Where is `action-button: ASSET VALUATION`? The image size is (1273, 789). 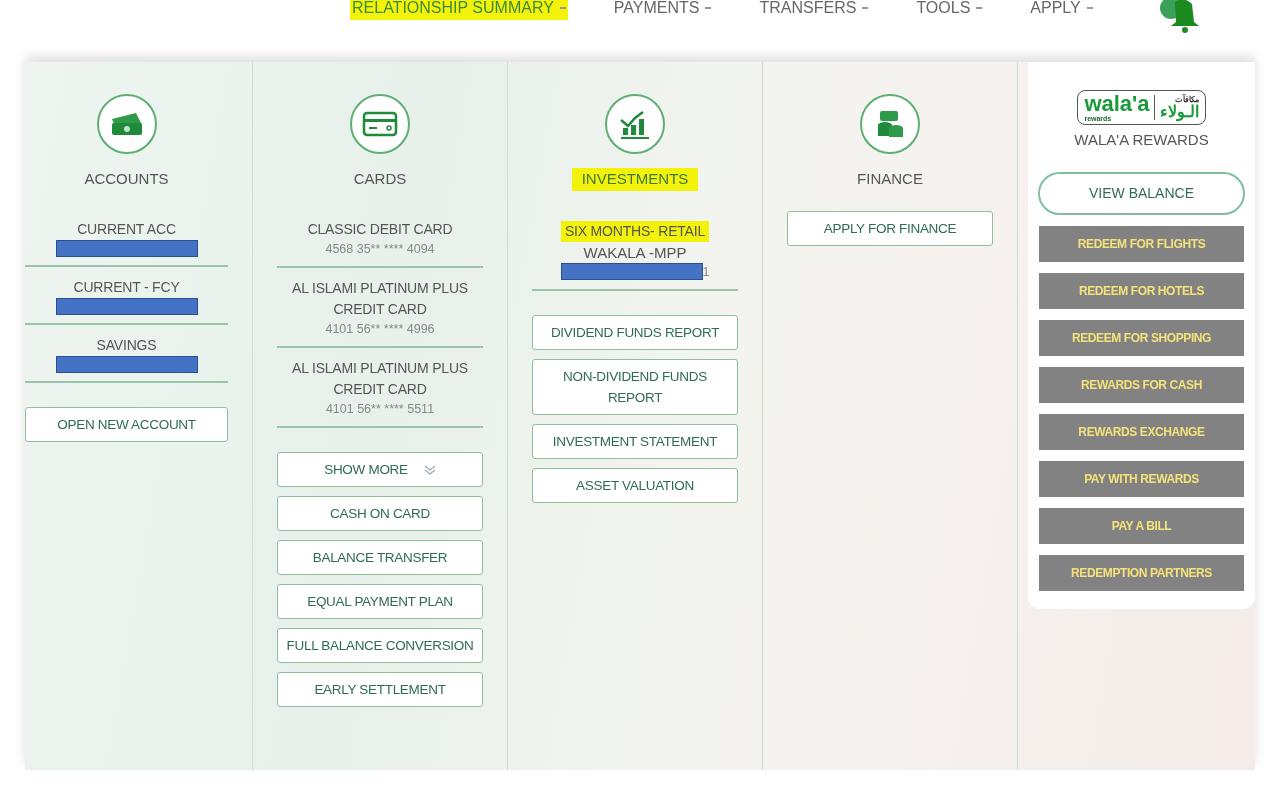 action-button: ASSET VALUATION is located at coordinates (635, 485).